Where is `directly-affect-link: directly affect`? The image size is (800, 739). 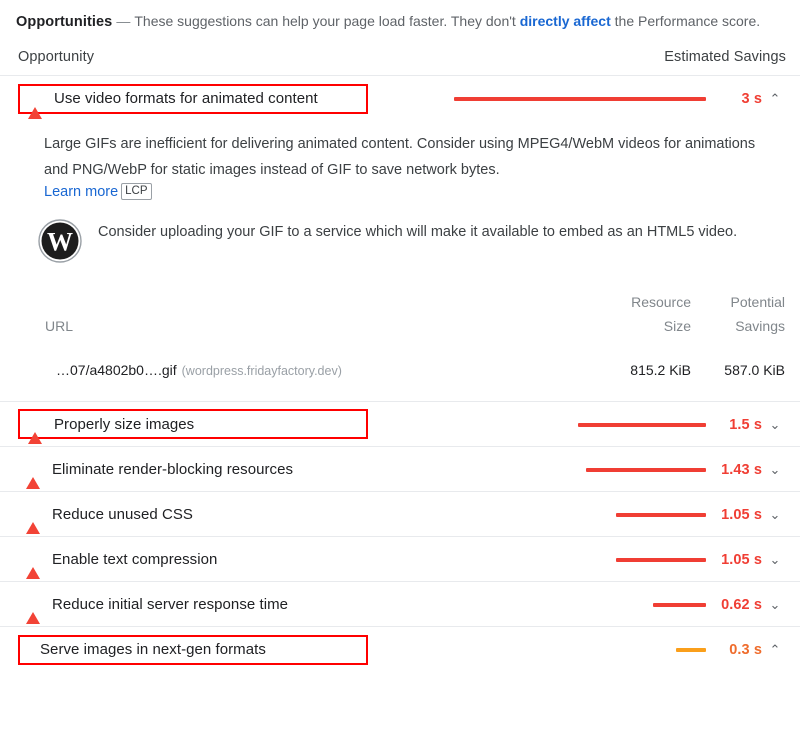 directly-affect-link: directly affect is located at coordinates (565, 21).